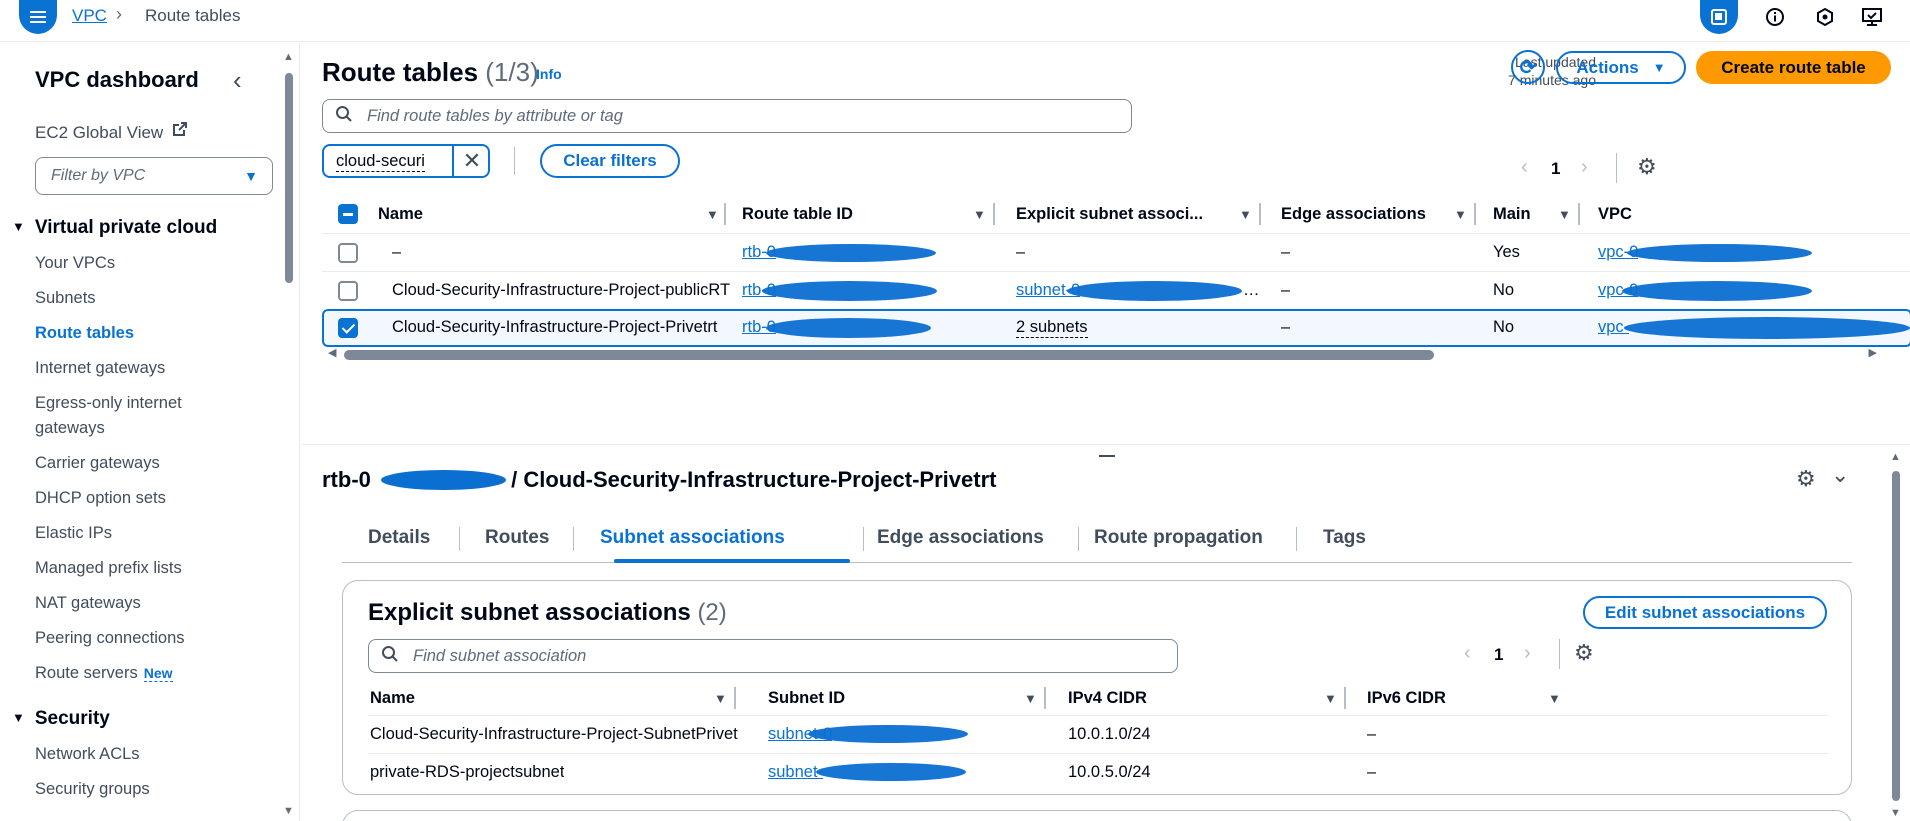 The image size is (1910, 821). Describe the element at coordinates (858, 214) in the screenshot. I see `column-header-route-table-id: Route table ID ▼` at that location.